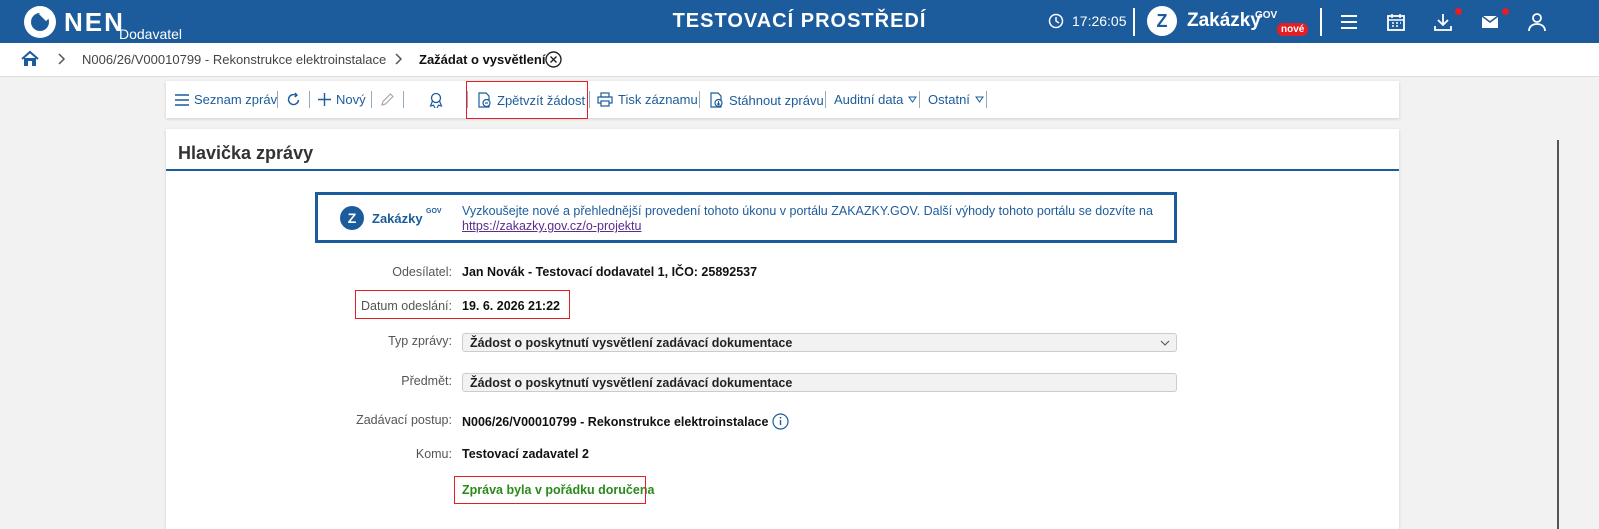  I want to click on breadcrumb-current: Zažádat o vysvětlení, so click(482, 59).